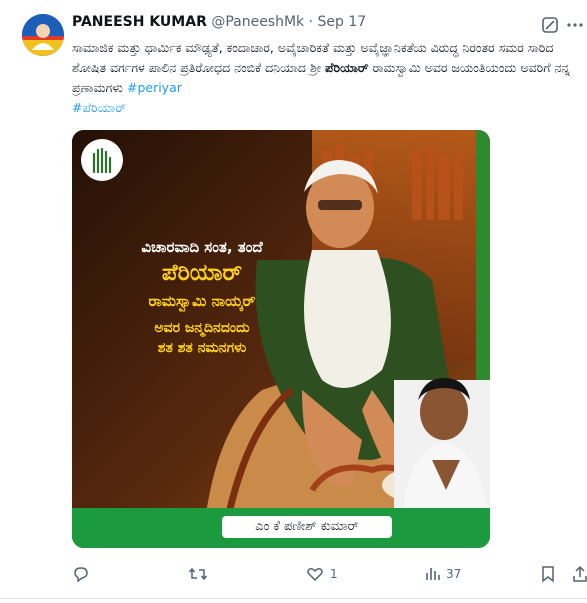  Describe the element at coordinates (293, 598) in the screenshot. I see `divider` at that location.